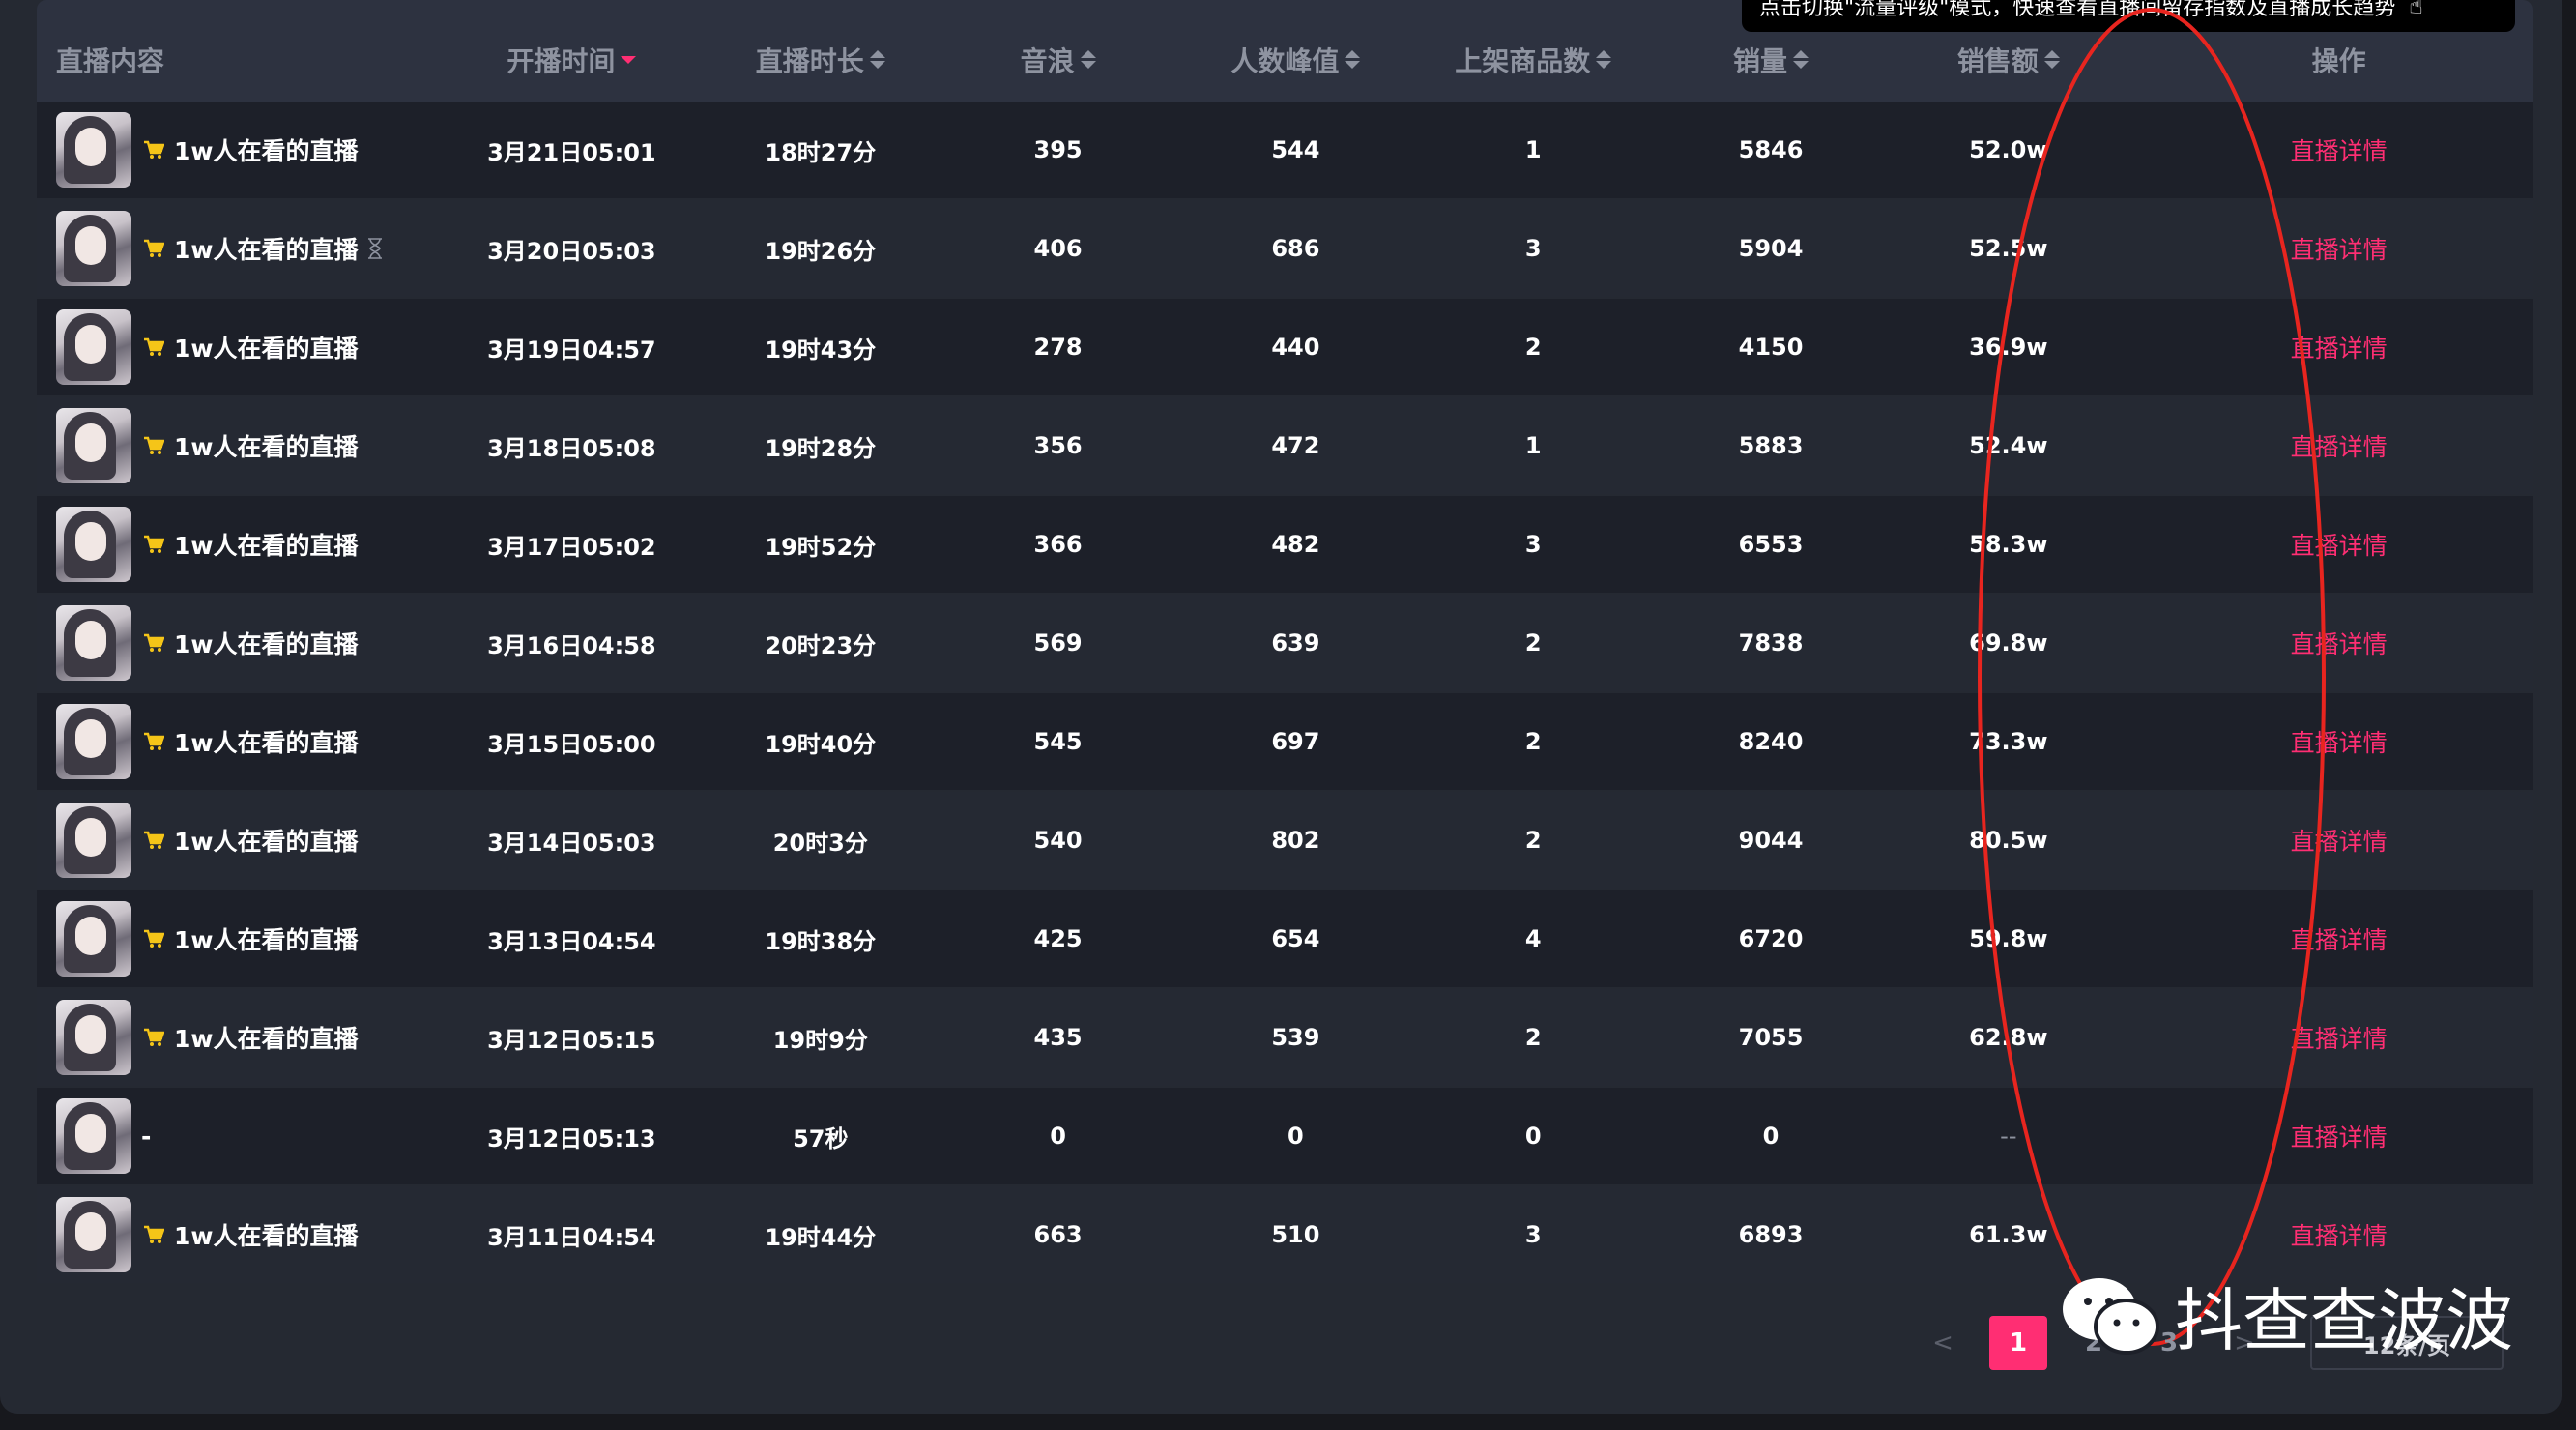 The height and width of the screenshot is (1430, 2576). What do you see at coordinates (820, 51) in the screenshot?
I see `header-duration: 直播时长` at bounding box center [820, 51].